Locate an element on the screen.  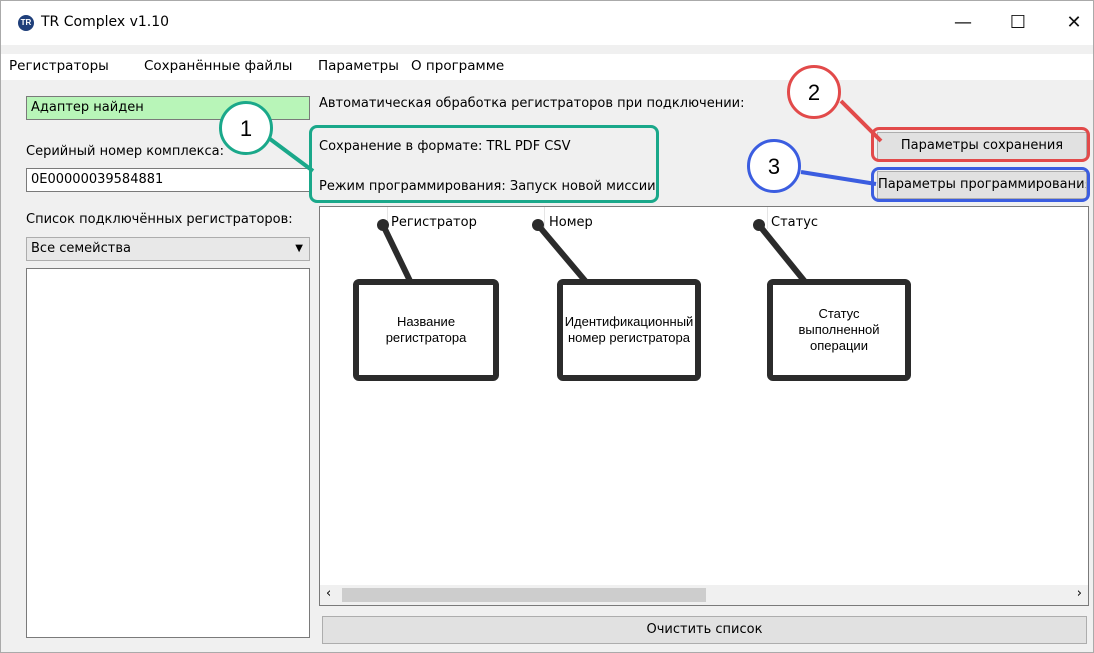
marker-2: 2 is located at coordinates (814, 92).